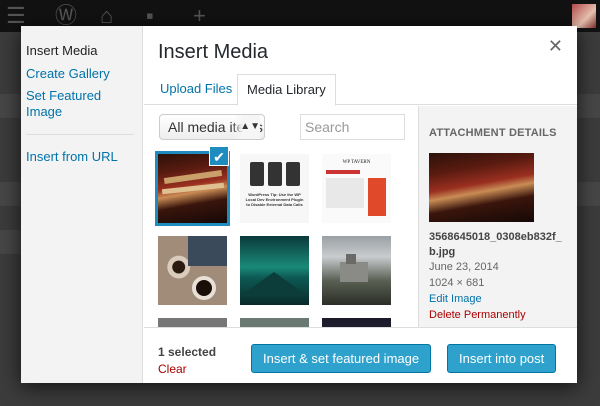  I want to click on clear-selection-link: Clear, so click(172, 369).